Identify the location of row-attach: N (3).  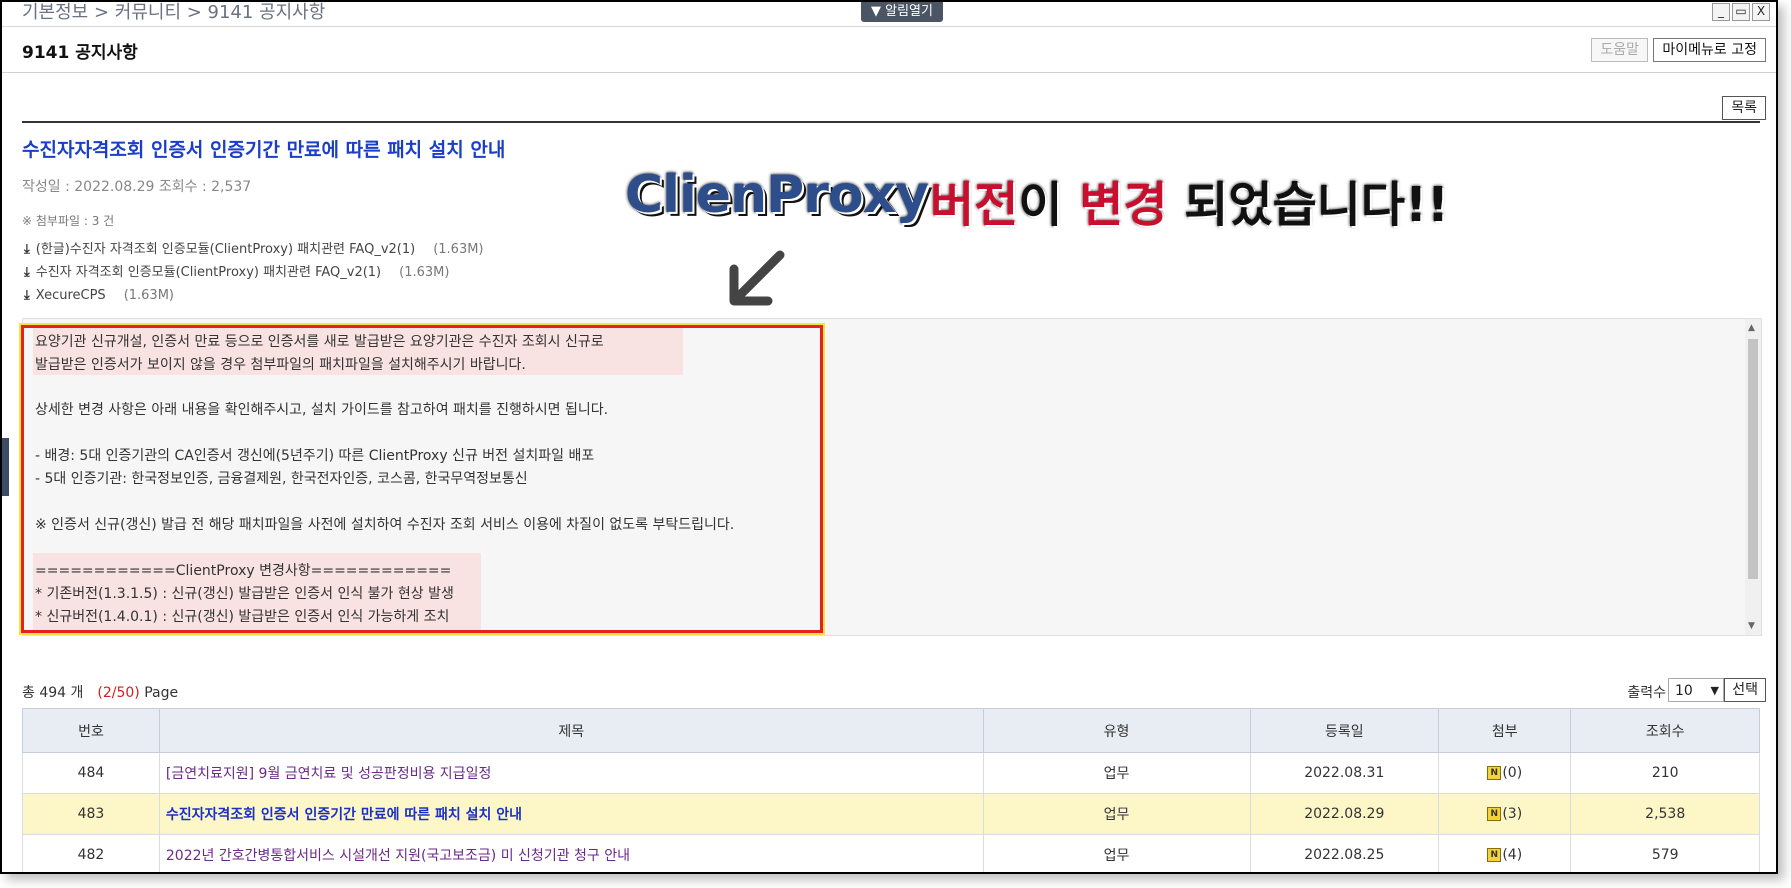
(1505, 814).